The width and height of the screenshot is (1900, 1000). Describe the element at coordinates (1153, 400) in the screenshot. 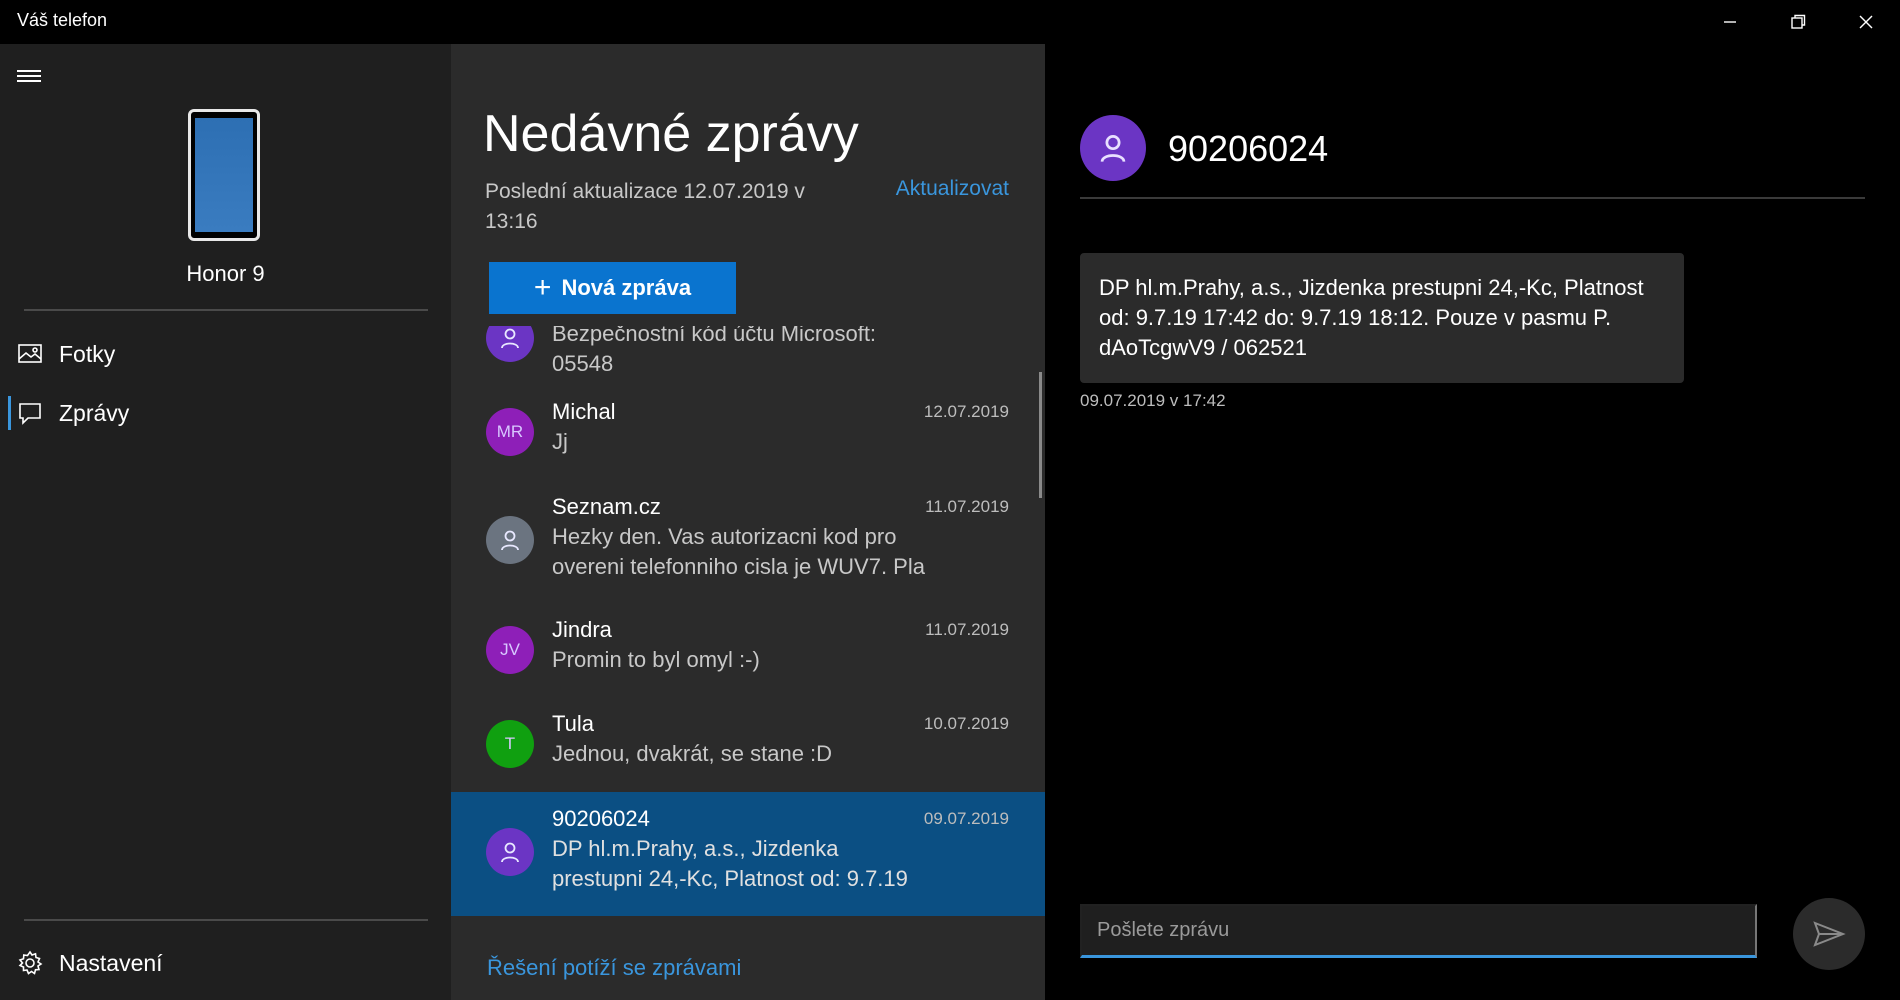

I see `message-timestamp: 09.07.2019 v 17:42` at that location.